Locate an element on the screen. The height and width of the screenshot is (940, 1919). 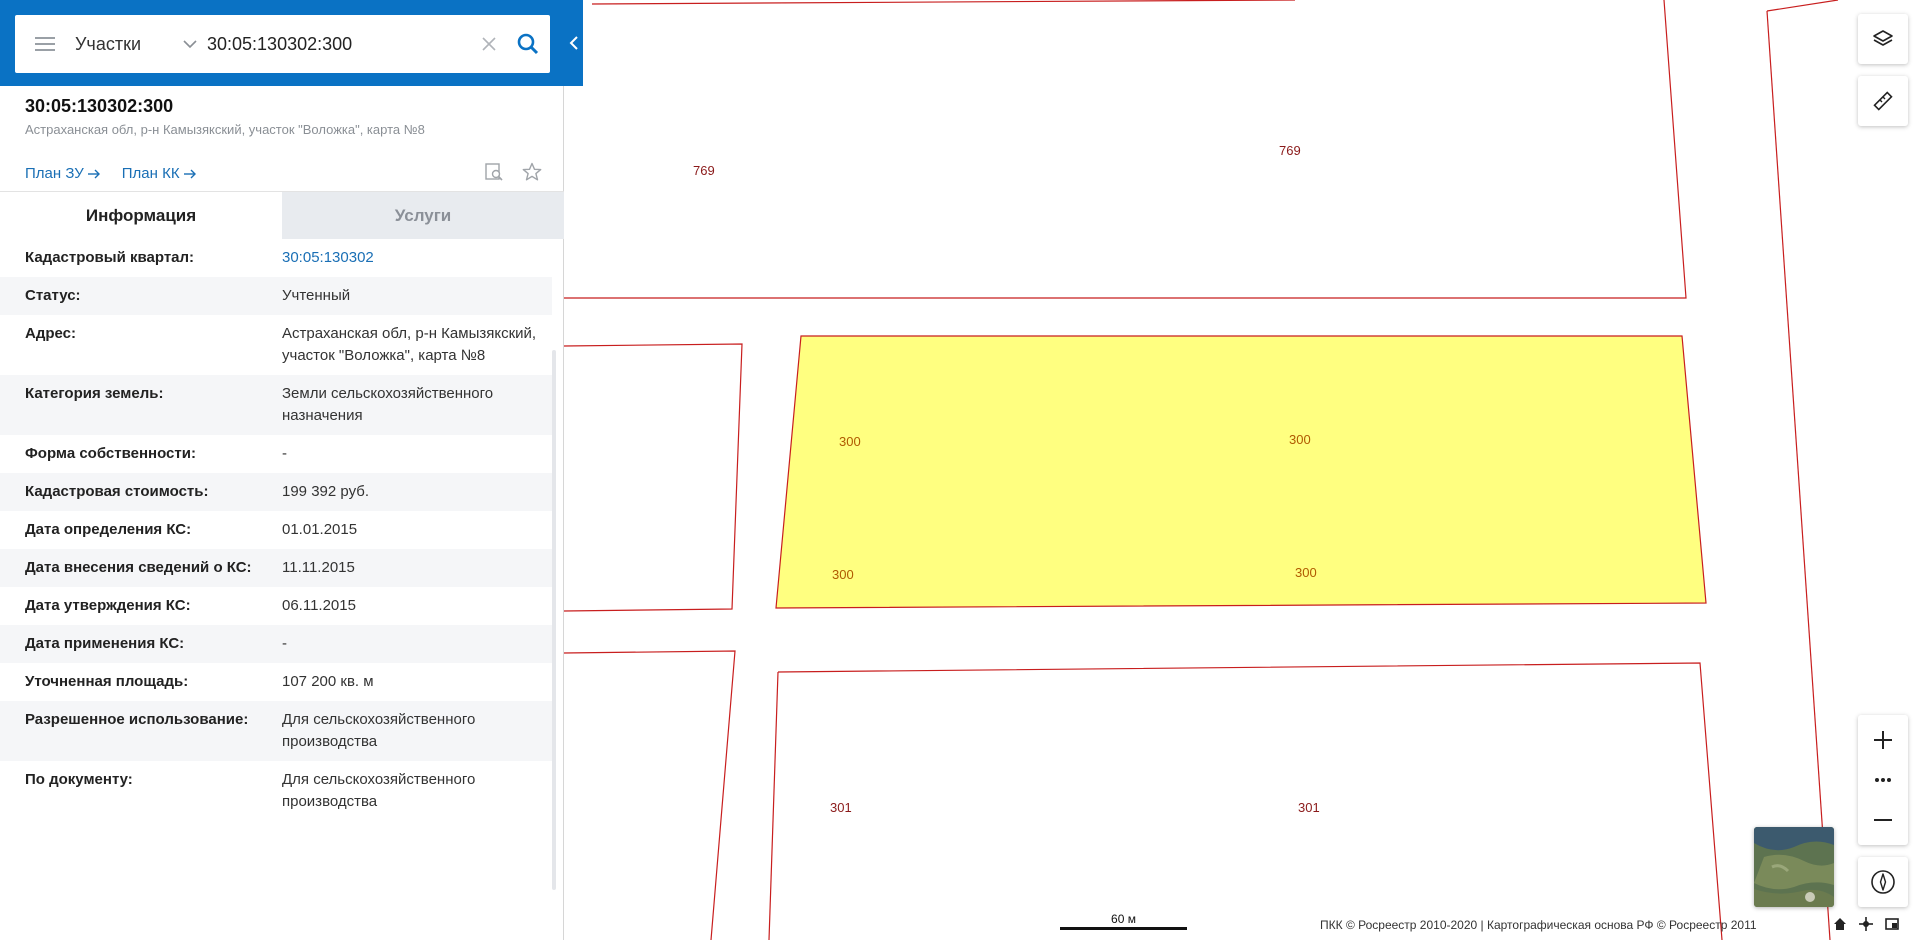
zoom-out-button is located at coordinates (1883, 820).